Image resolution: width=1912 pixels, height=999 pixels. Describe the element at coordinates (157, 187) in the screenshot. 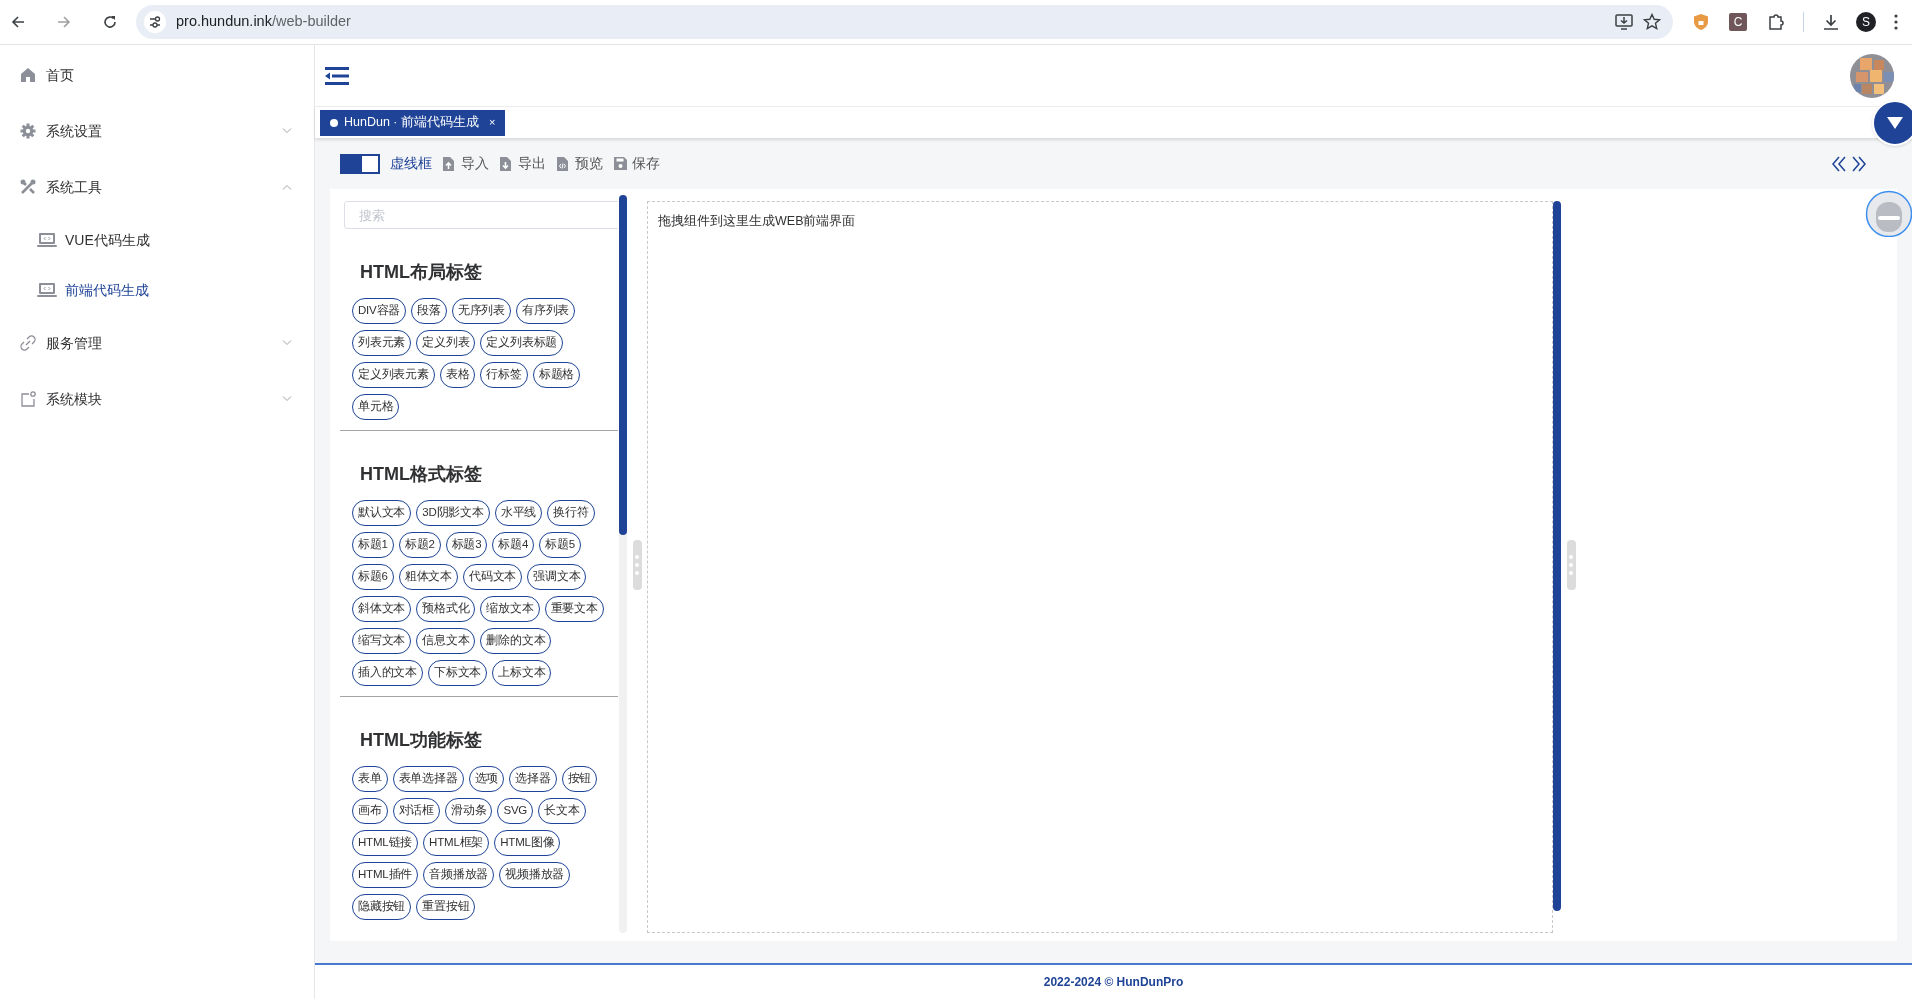

I see `sidebar-item: 系统工具` at that location.